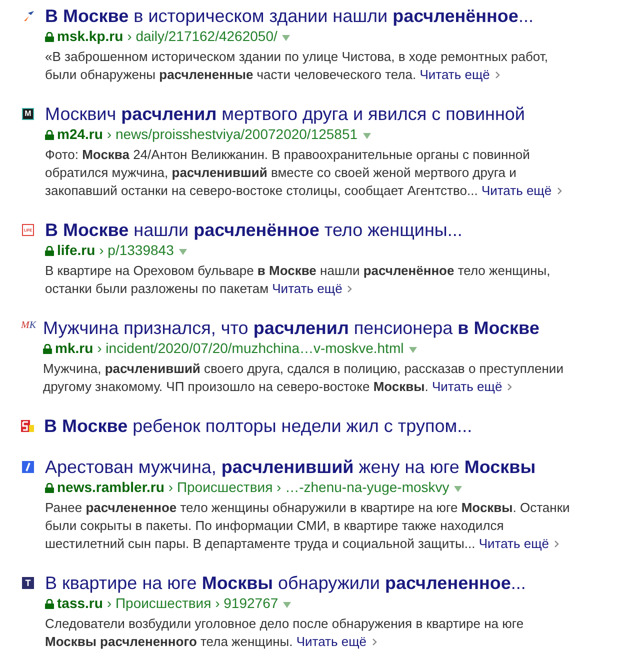 The image size is (620, 664). What do you see at coordinates (28, 467) in the screenshot?
I see `slash-tile-icon` at bounding box center [28, 467].